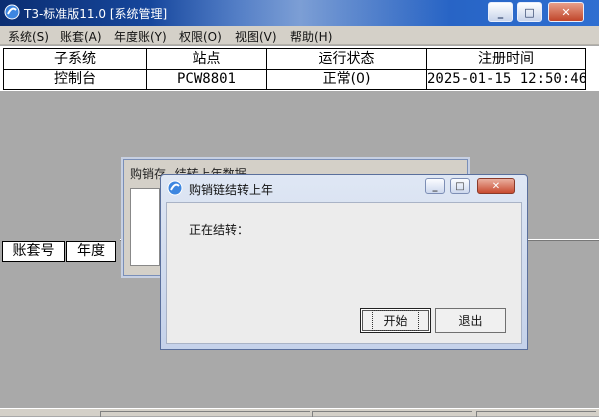 The image size is (599, 417). I want to click on menu-bar: 系统(S) 账套(A) 年度账(Y) 权限(O) 视图(V) 帮助(H), so click(299, 35).